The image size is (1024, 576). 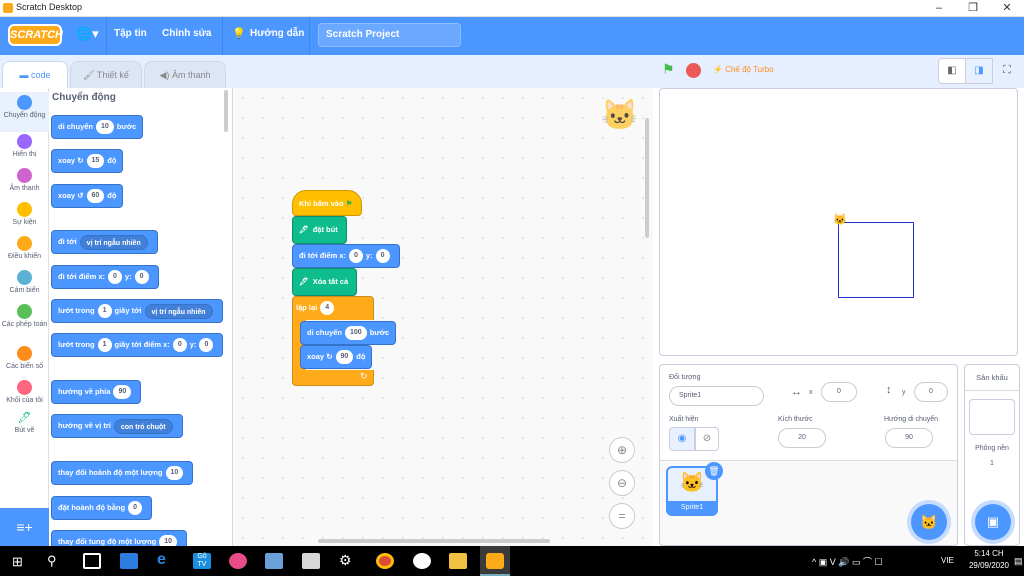 I want to click on zoom-reset-button: =, so click(x=622, y=516).